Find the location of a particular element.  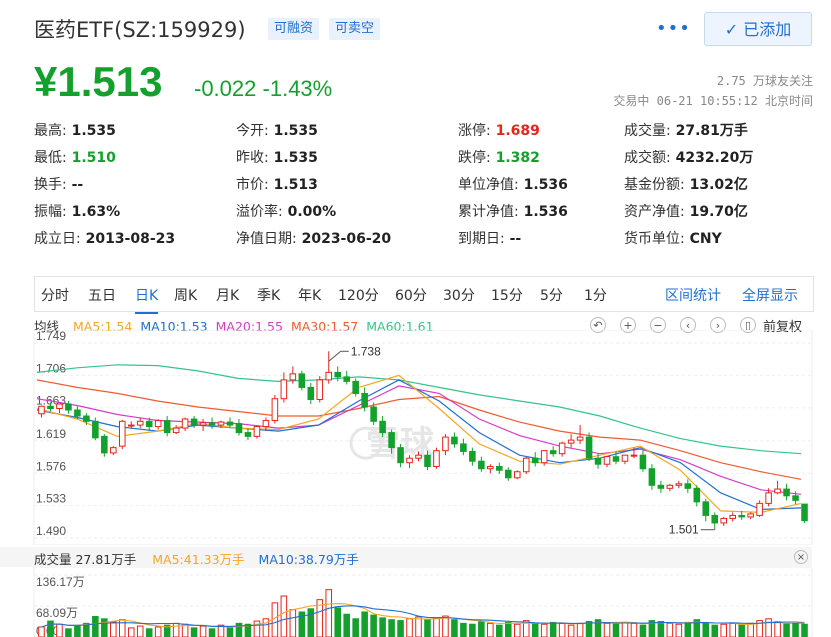

current-price: ¥1.513 is located at coordinates (98, 81).